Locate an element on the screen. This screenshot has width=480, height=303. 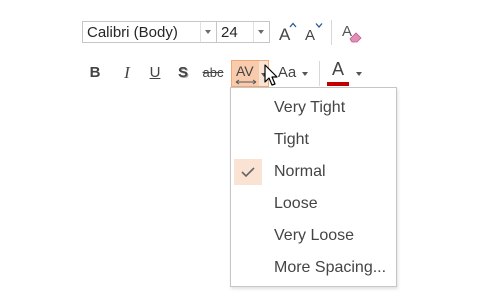
grow-font-button: A is located at coordinates (287, 32).